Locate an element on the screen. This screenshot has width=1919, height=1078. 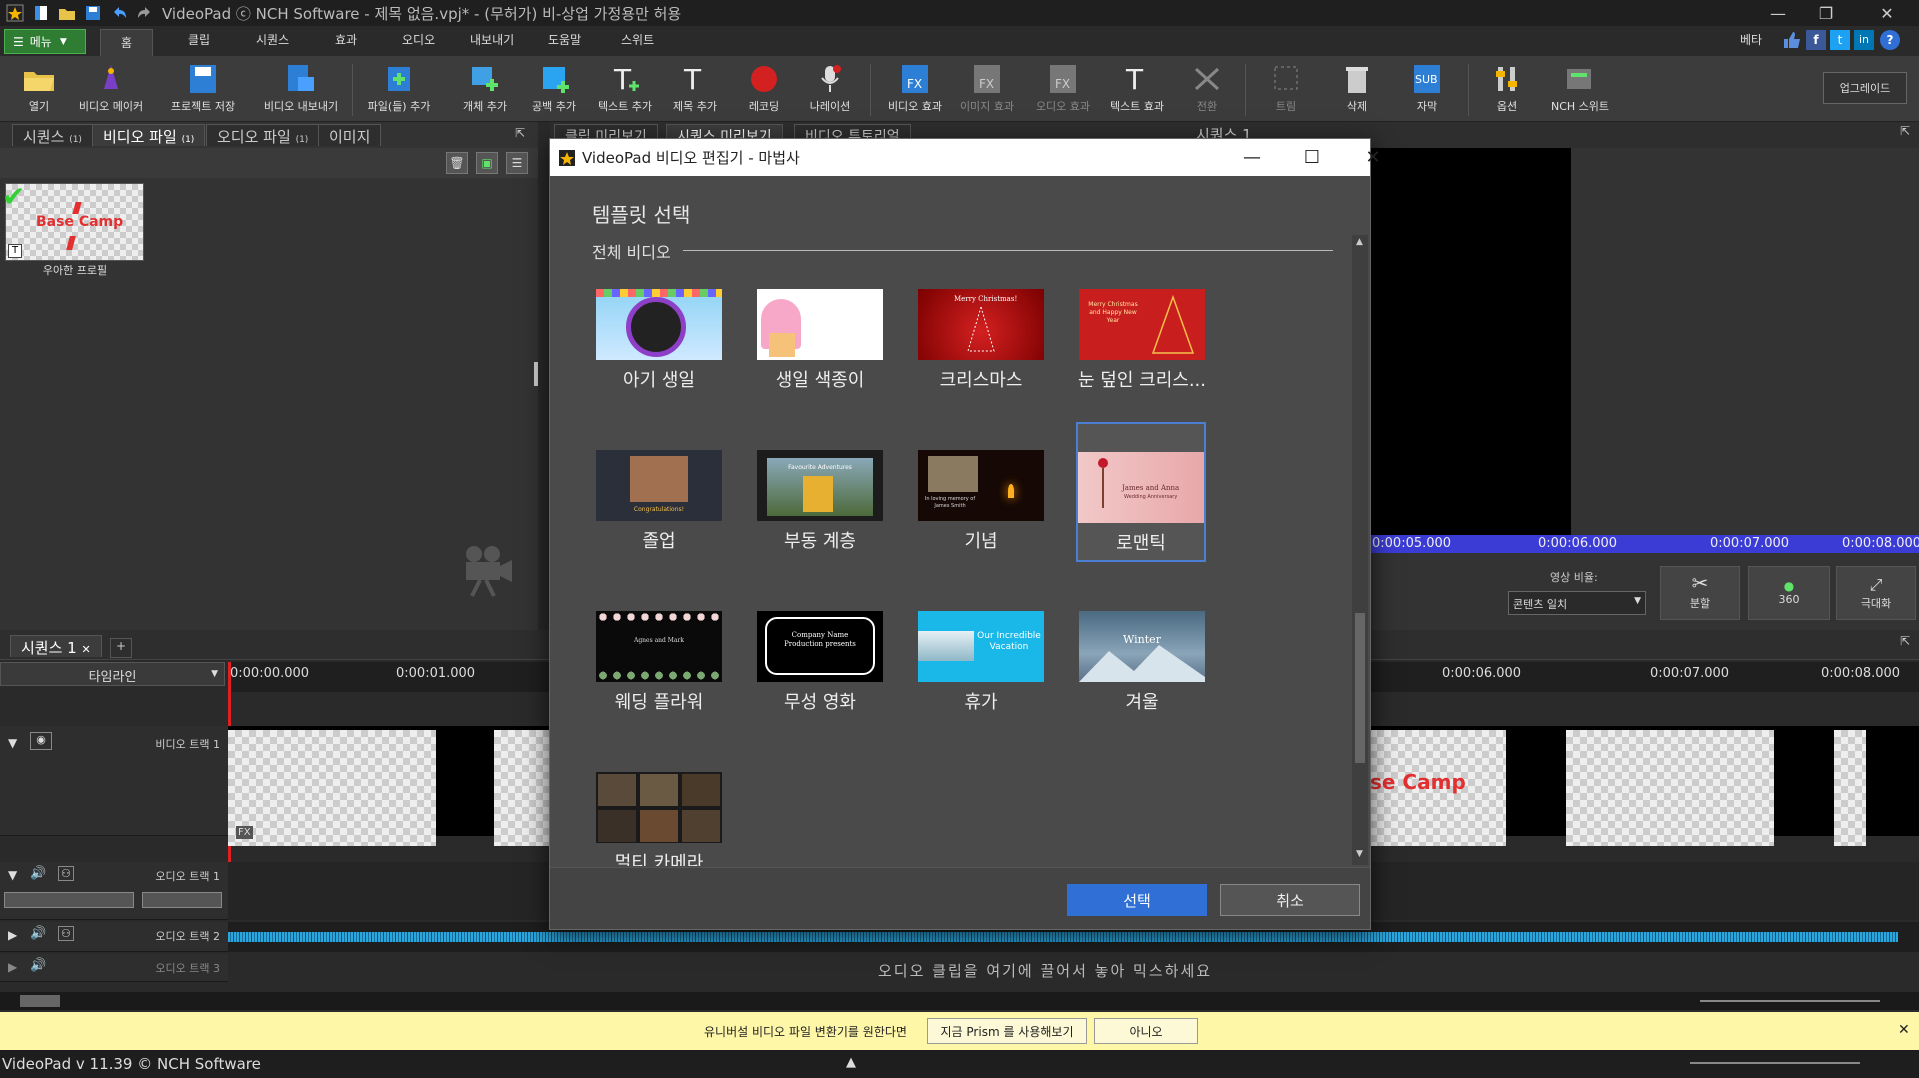
media-clip-thumbnail: ✔ Base Camp T is located at coordinates (73, 220).